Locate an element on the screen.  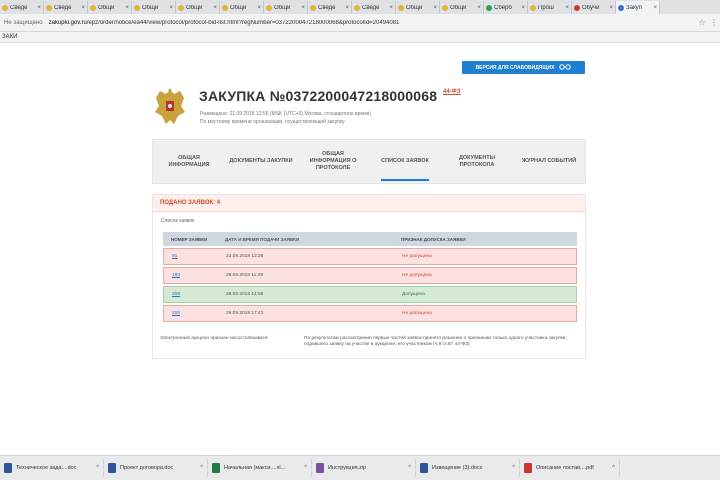
column-header-datetime: ДАТА И ВРЕМЯ ПОДАЧИ ЗАЯВКИ is located at coordinates (262, 239).